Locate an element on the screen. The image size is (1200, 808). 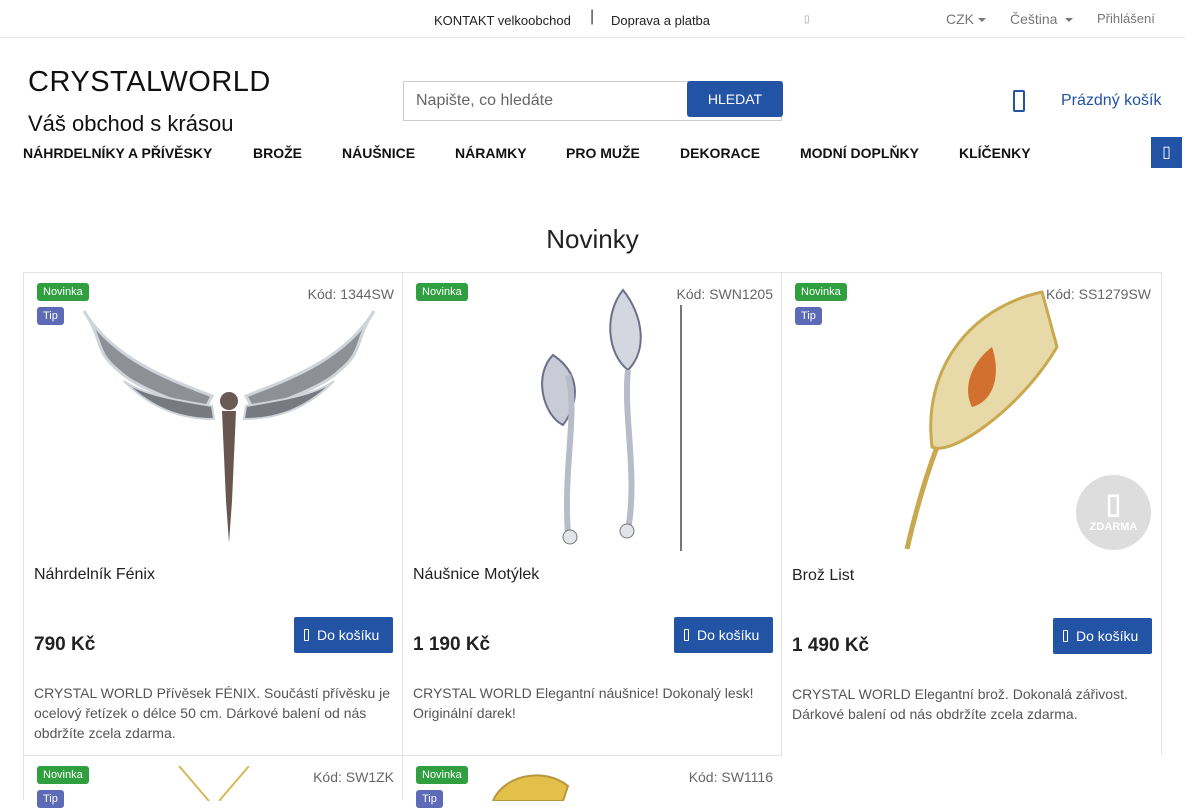
search-form: HLEDAT is located at coordinates (593, 101).